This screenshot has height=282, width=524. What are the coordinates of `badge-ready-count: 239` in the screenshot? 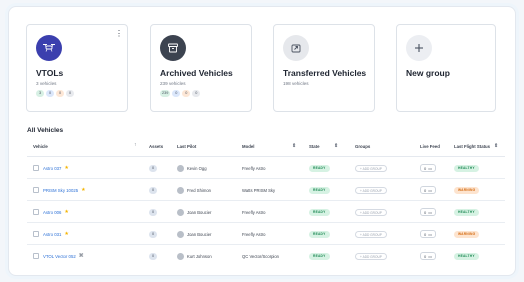 It's located at (165, 93).